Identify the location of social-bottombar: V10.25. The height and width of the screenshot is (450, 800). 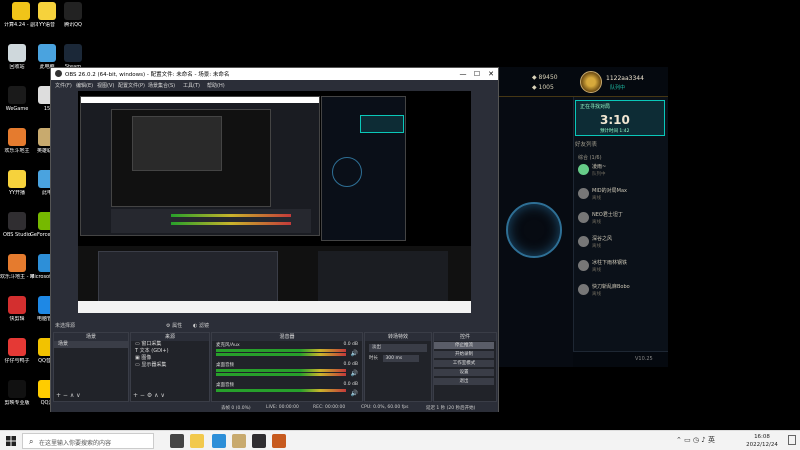
(620, 359).